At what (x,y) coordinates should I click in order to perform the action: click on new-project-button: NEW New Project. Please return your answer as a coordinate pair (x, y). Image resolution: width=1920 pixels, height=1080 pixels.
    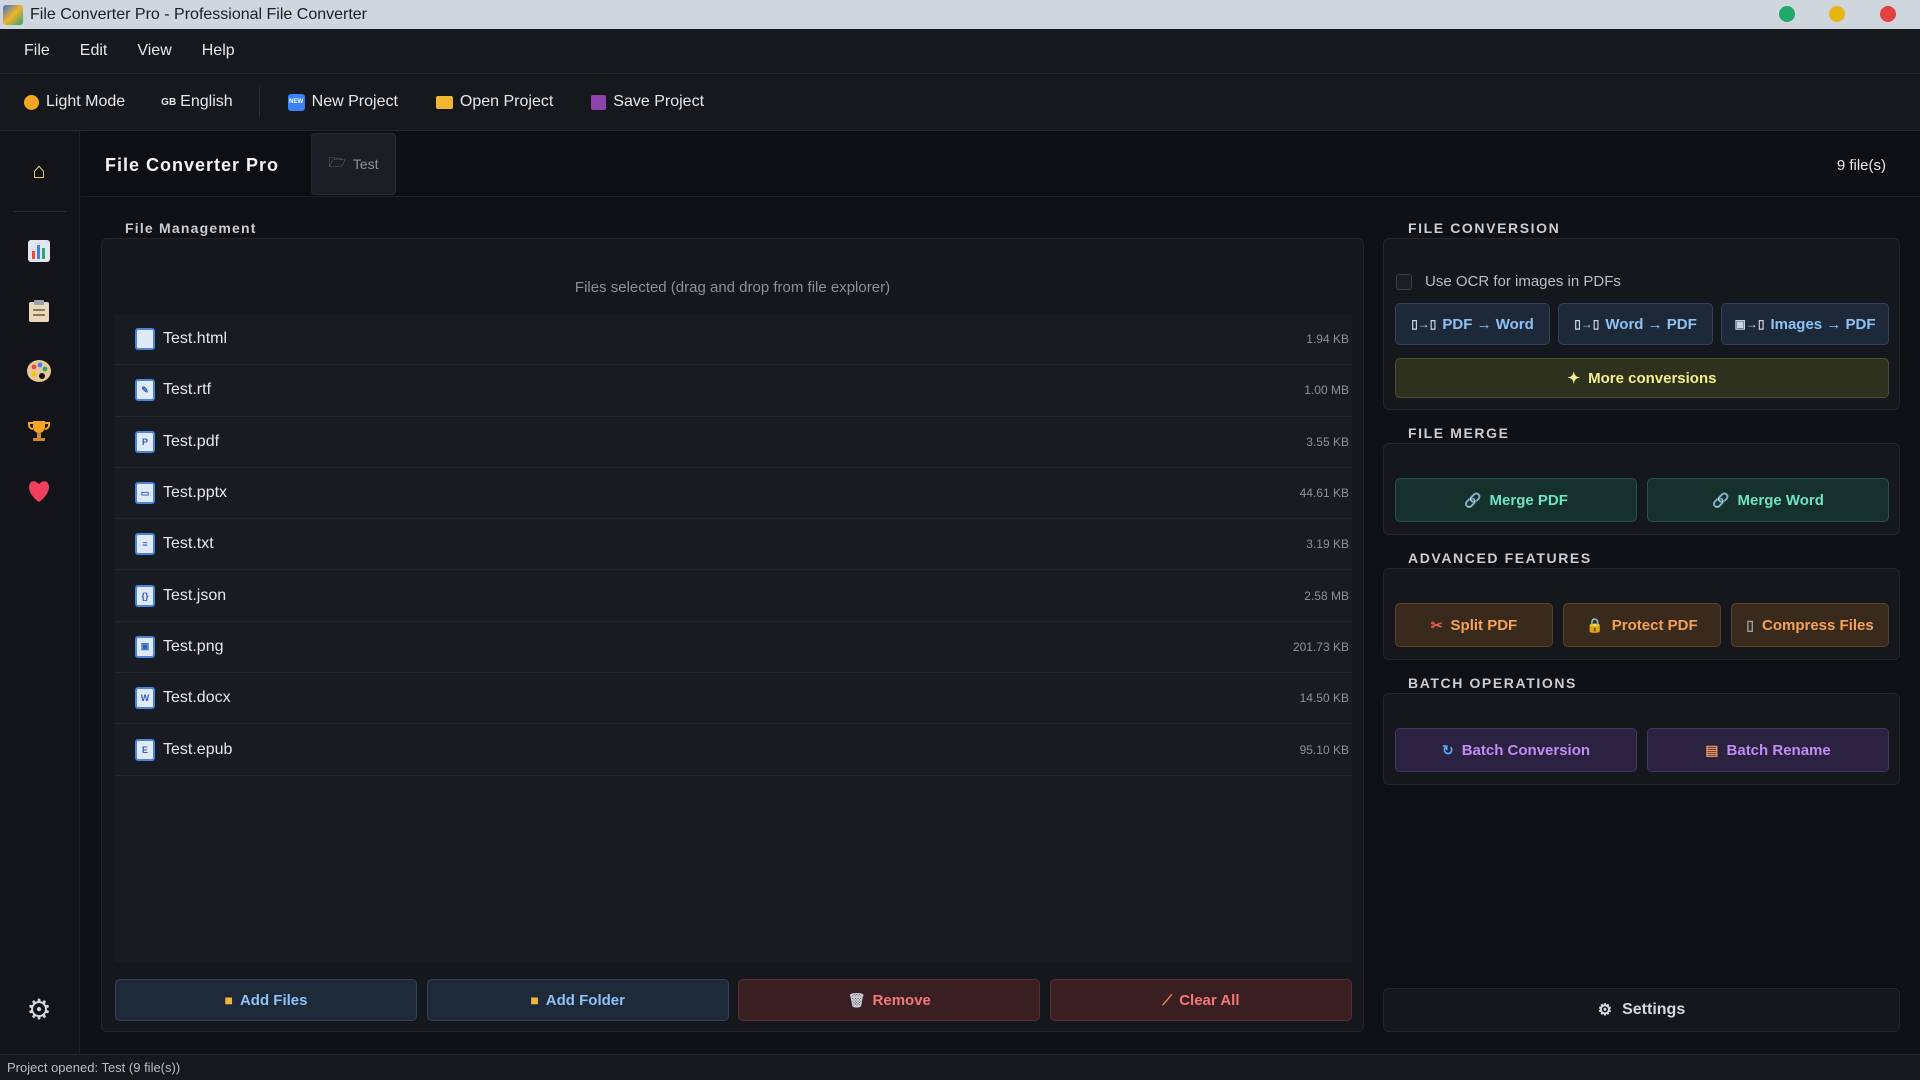
    Looking at the image, I should click on (342, 102).